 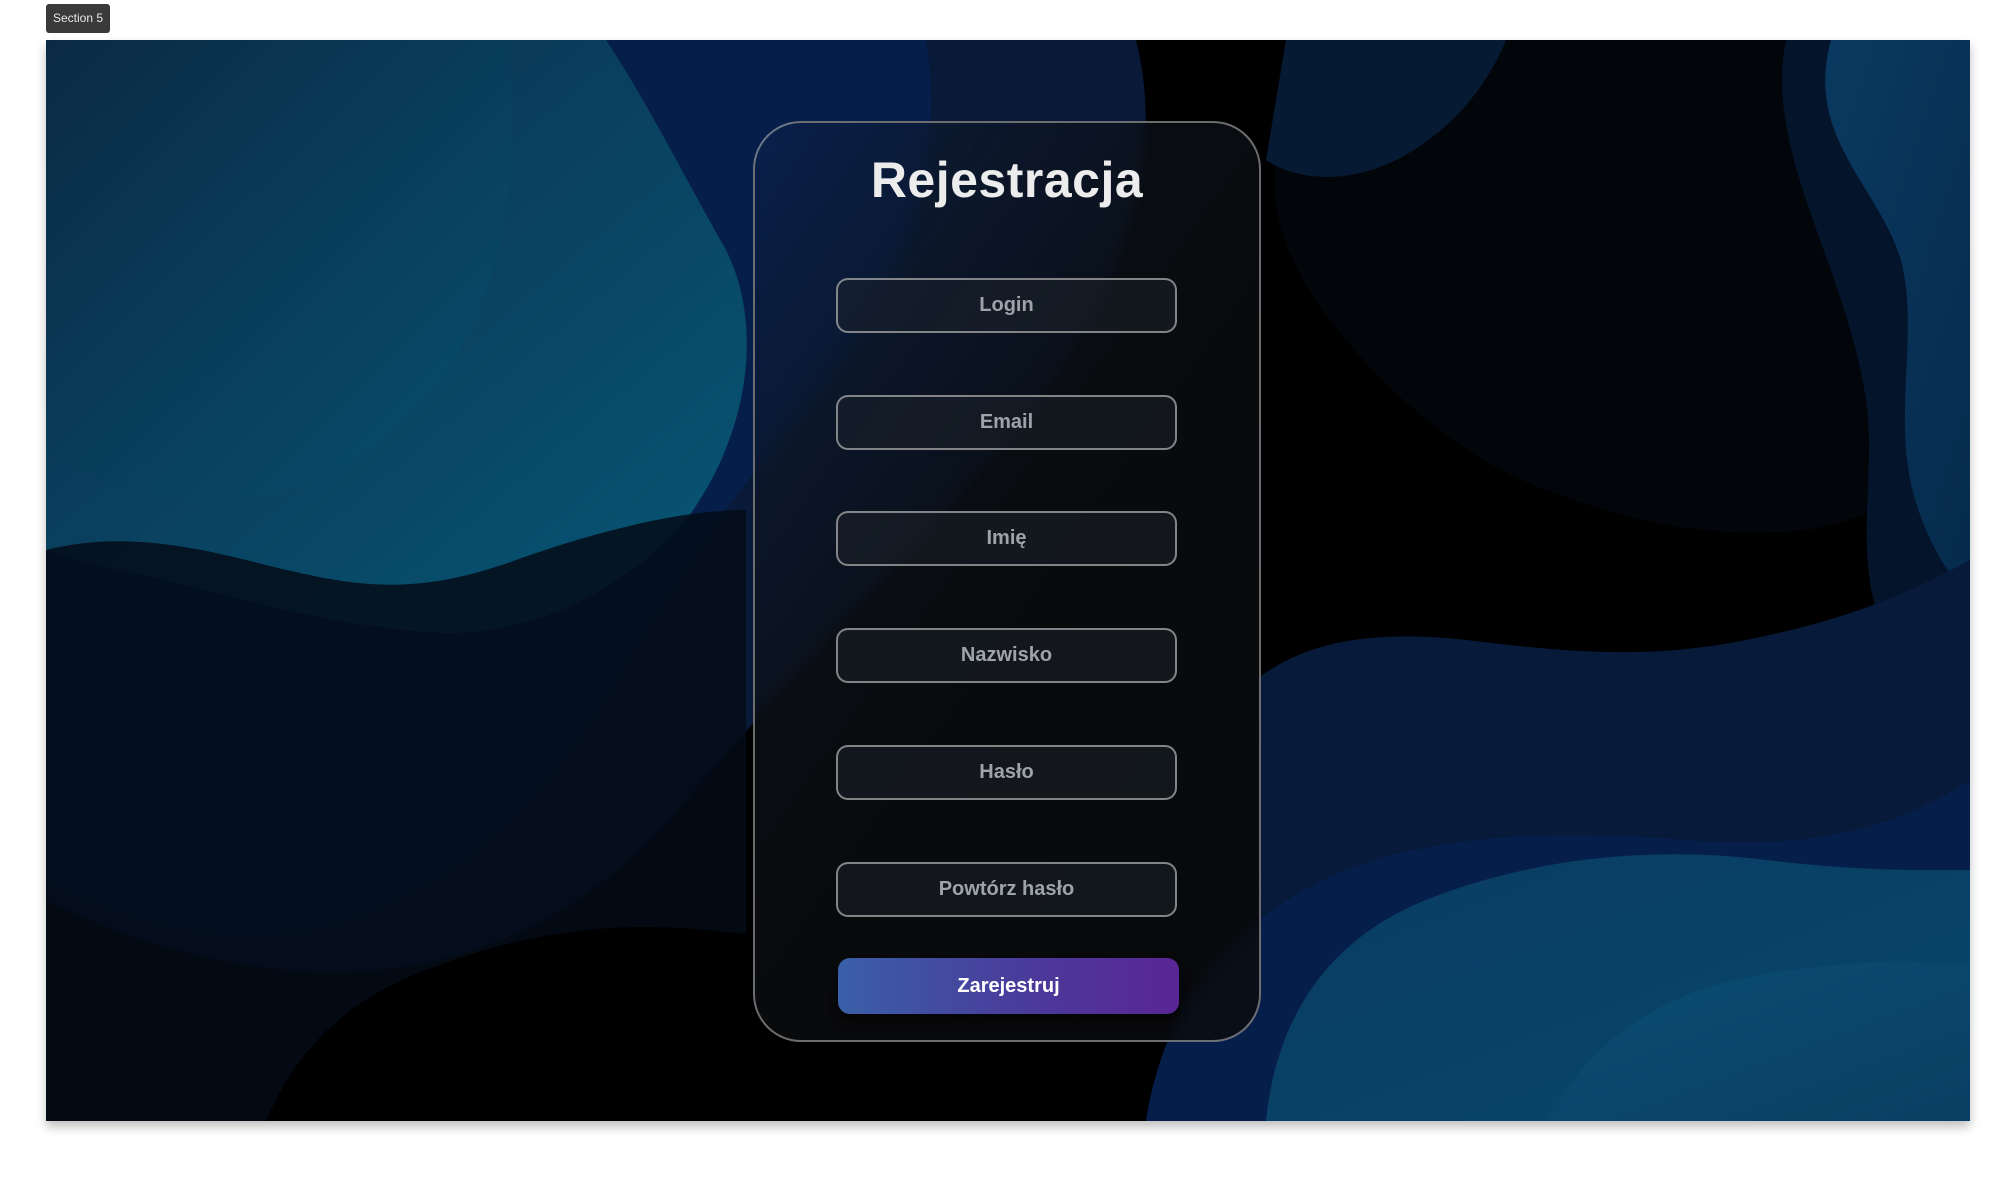 What do you see at coordinates (1006, 772) in the screenshot?
I see `password-input` at bounding box center [1006, 772].